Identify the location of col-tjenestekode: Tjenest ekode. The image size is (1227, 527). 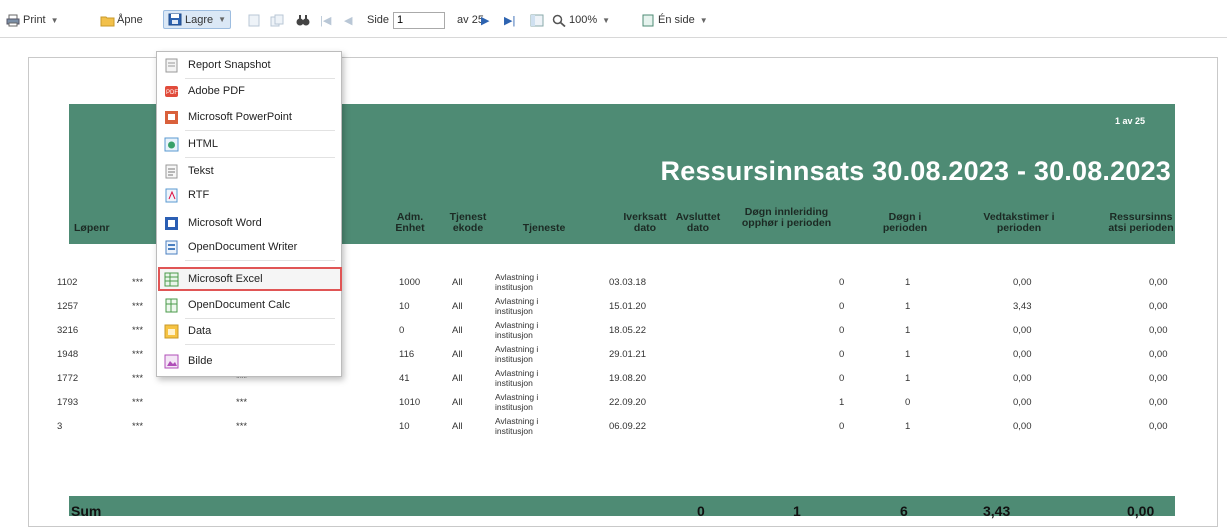
(468, 222).